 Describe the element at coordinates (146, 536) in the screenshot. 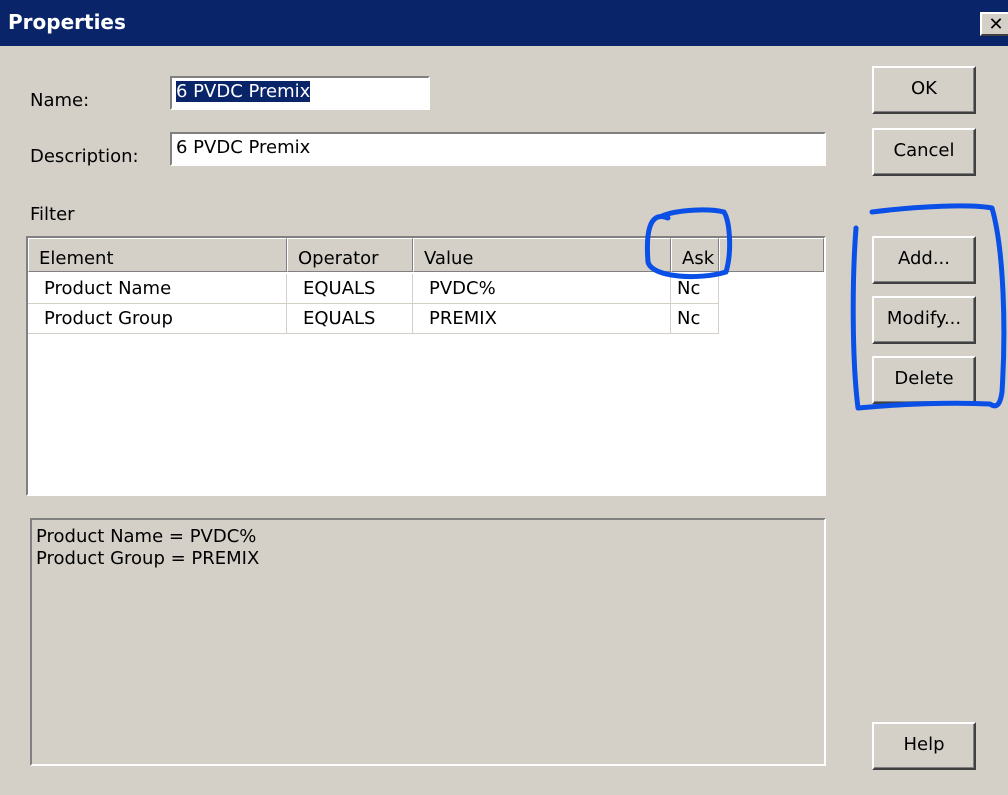

I see `summary-line: Product Name = PVDC%` at that location.